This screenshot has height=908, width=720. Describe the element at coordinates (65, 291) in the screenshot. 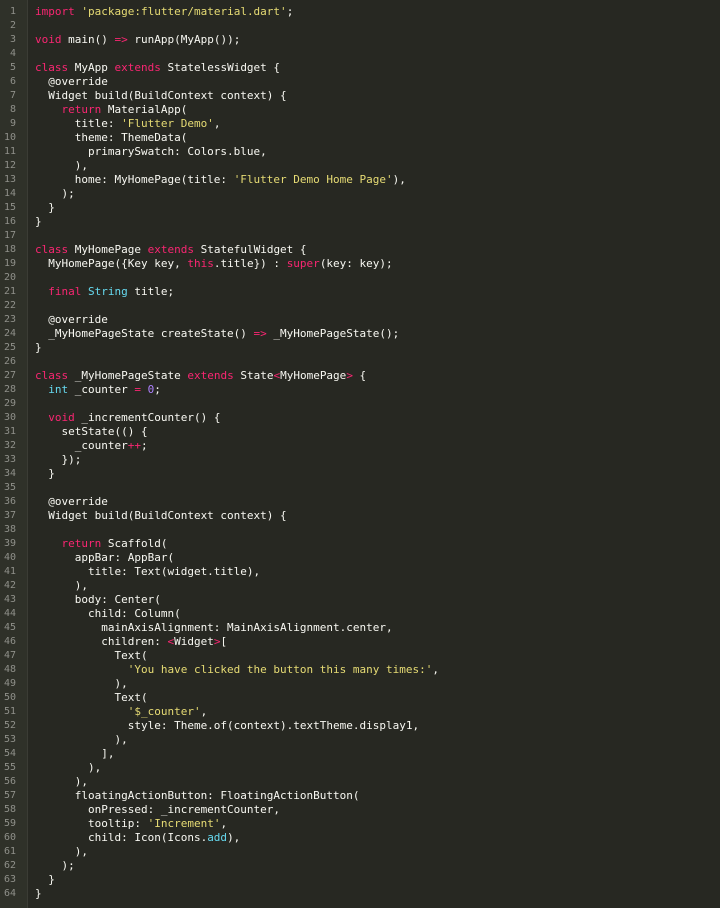

I see `keyword-token: final` at that location.